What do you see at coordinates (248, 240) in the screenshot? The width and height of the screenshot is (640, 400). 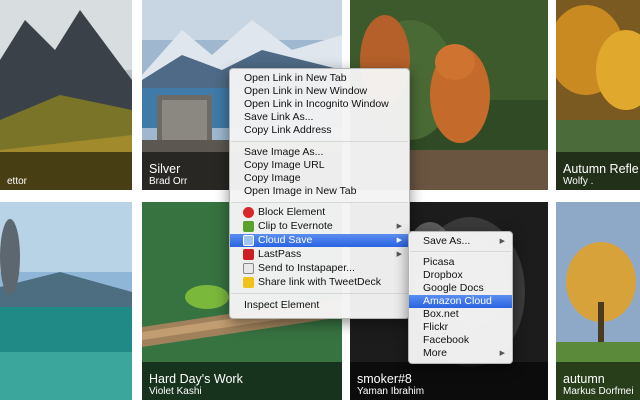 I see `cloud-save-icon` at bounding box center [248, 240].